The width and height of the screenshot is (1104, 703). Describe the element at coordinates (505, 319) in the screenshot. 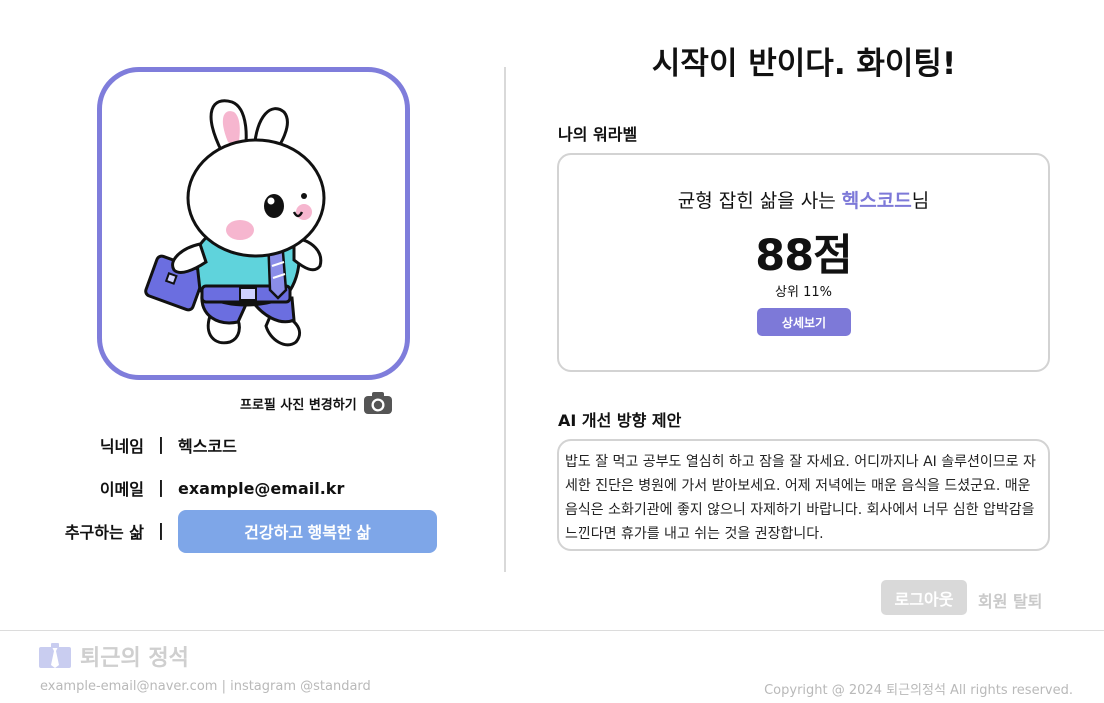

I see `column-divider` at that location.